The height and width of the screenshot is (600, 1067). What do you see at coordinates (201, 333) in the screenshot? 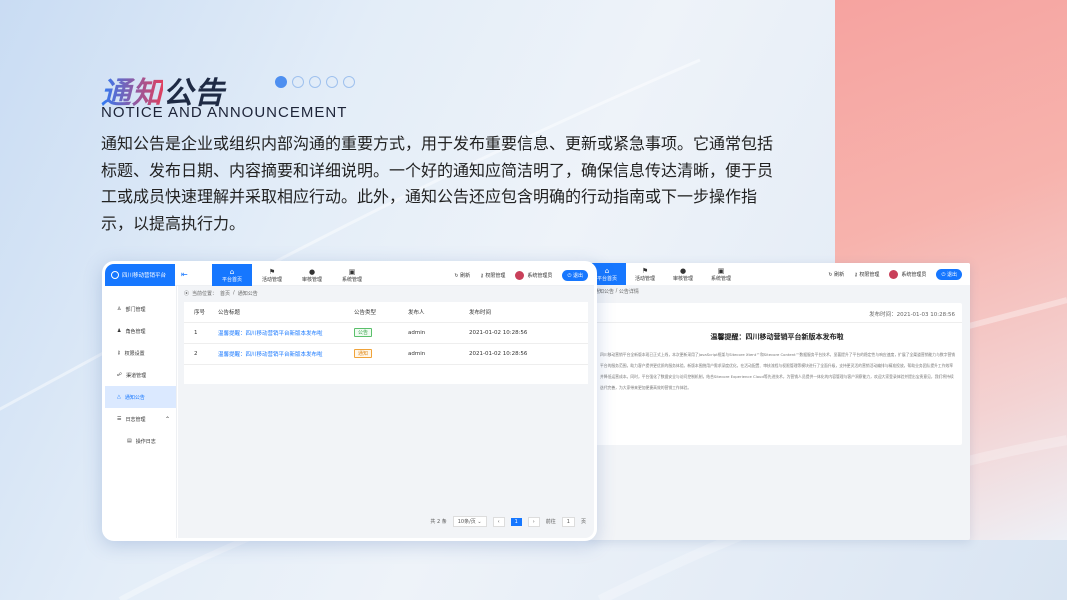
I see `cell-no: 1` at bounding box center [201, 333].